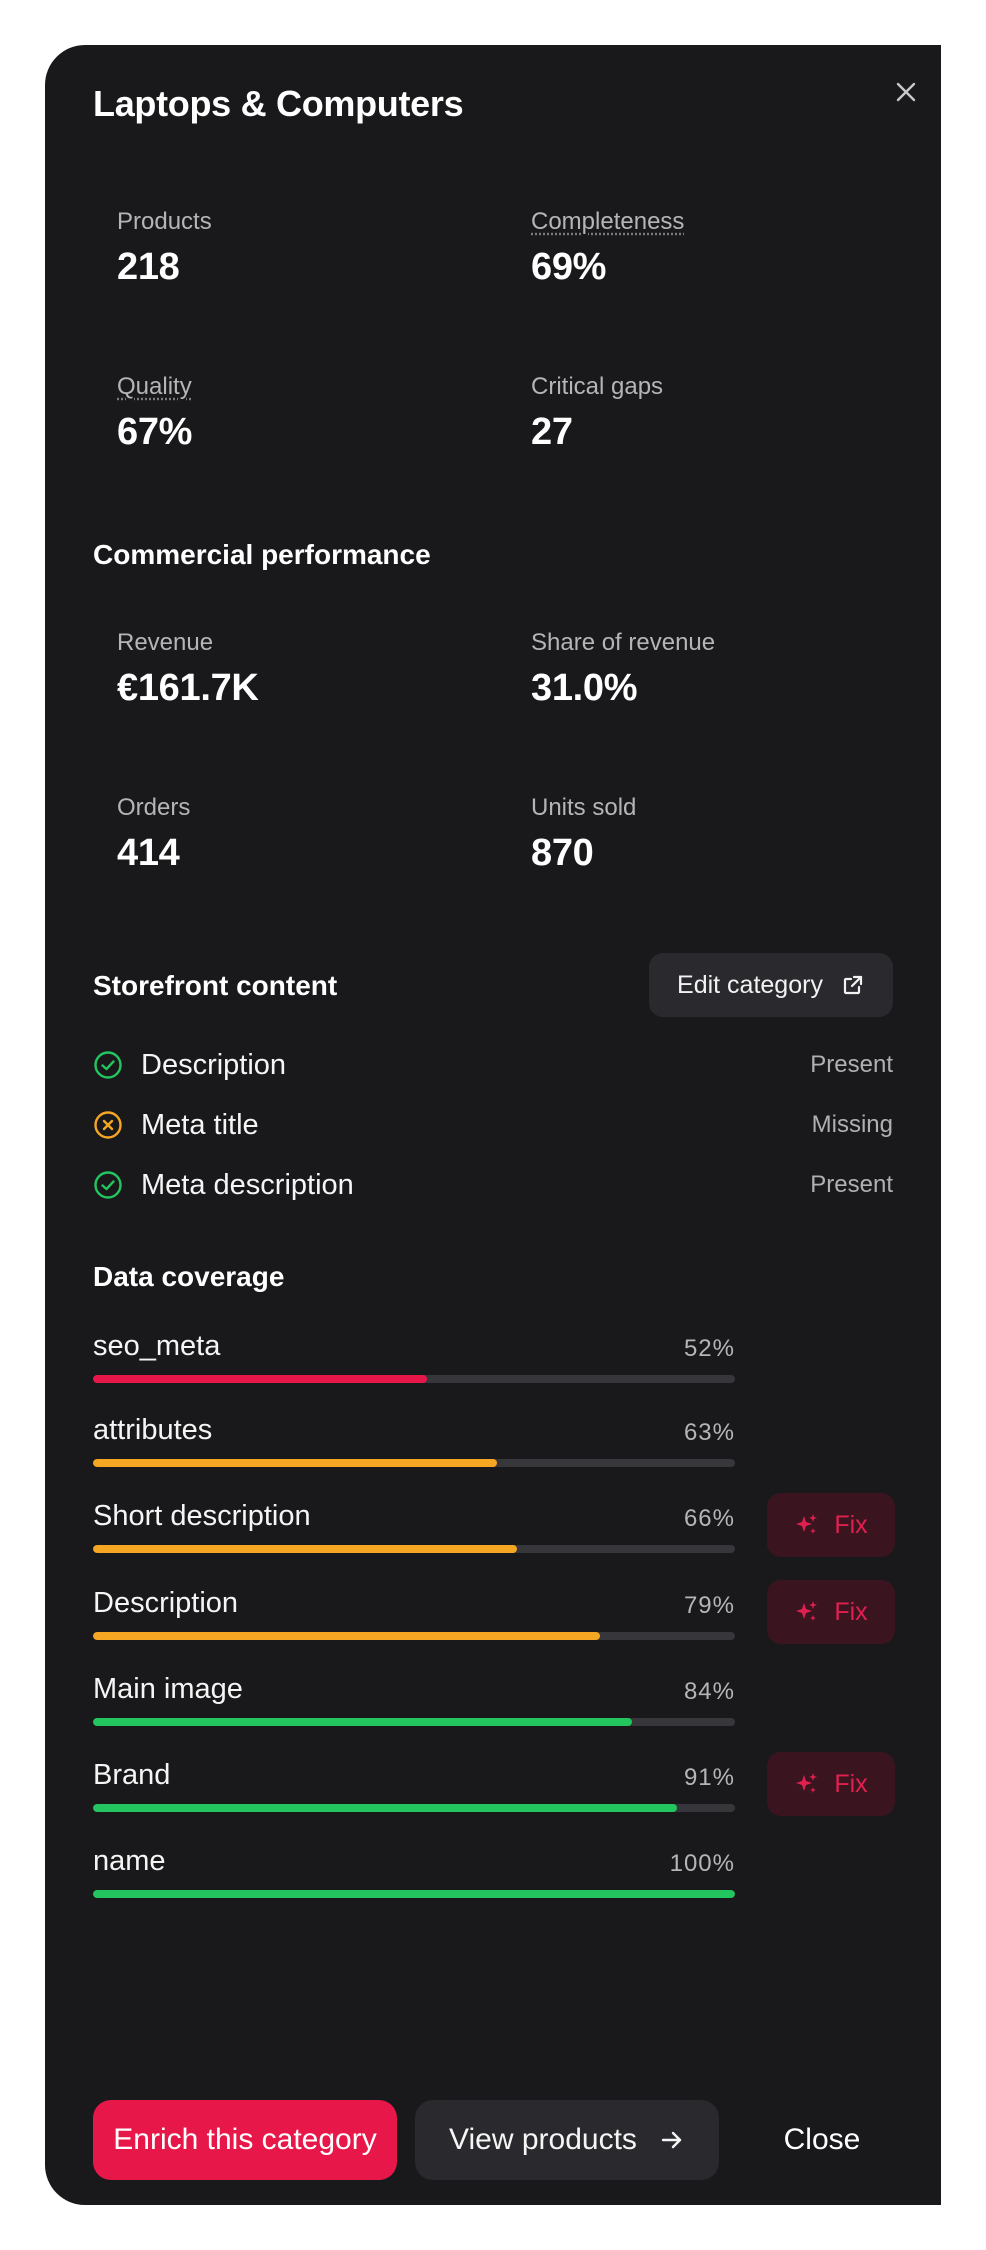 Image resolution: width=986 pixels, height=2250 pixels. I want to click on storefront-item-name: Description, so click(214, 1064).